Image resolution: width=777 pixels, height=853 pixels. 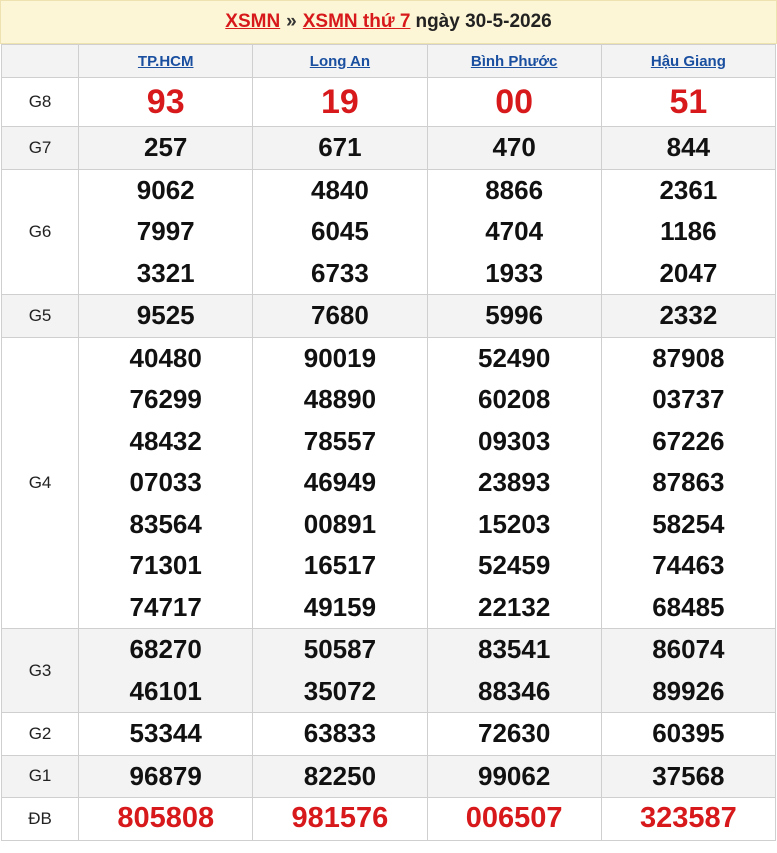 I want to click on winning-number: 50587, so click(x=340, y=649).